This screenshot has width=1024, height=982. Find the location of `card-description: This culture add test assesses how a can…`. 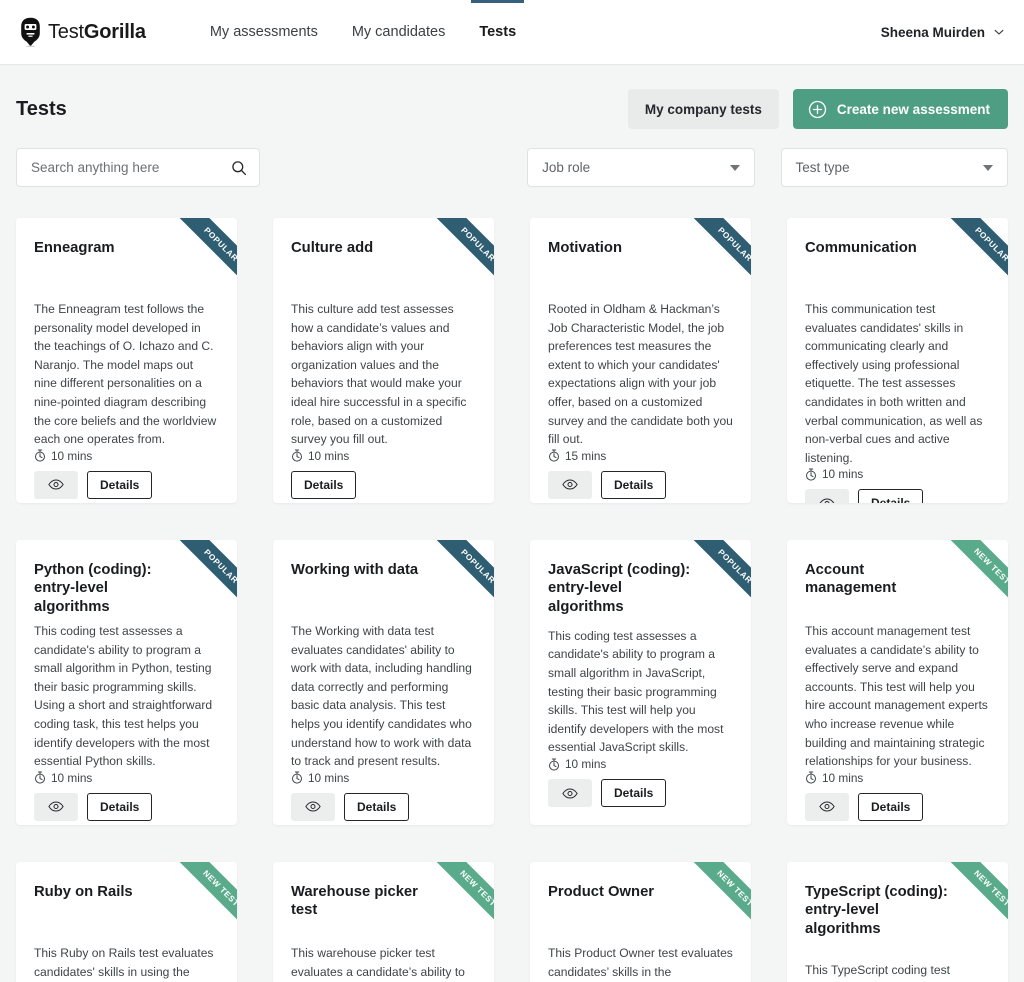

card-description: This culture add test assesses how a can… is located at coordinates (379, 374).